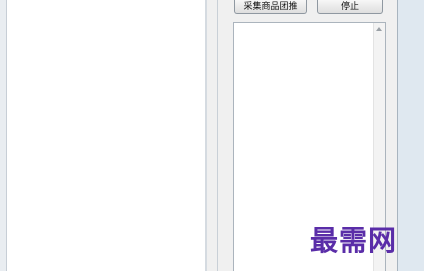  I want to click on stop-button: 停止, so click(350, 7).